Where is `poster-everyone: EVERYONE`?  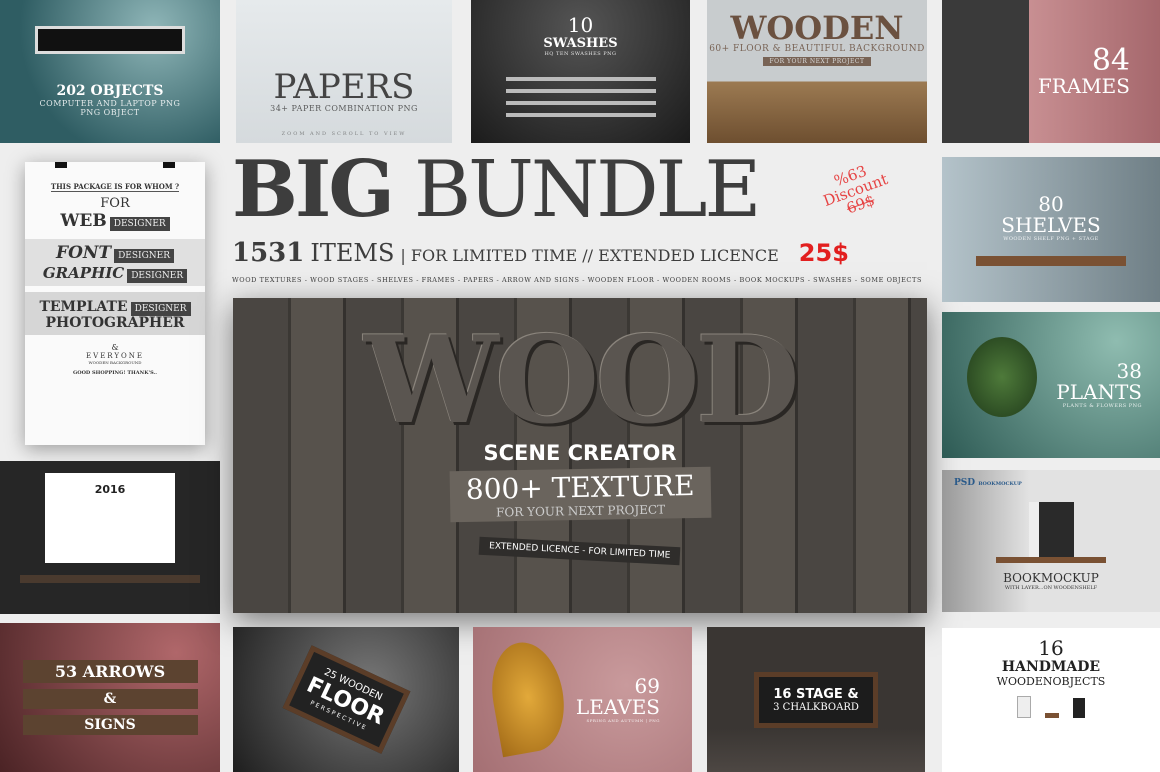 poster-everyone: EVERYONE is located at coordinates (115, 356).